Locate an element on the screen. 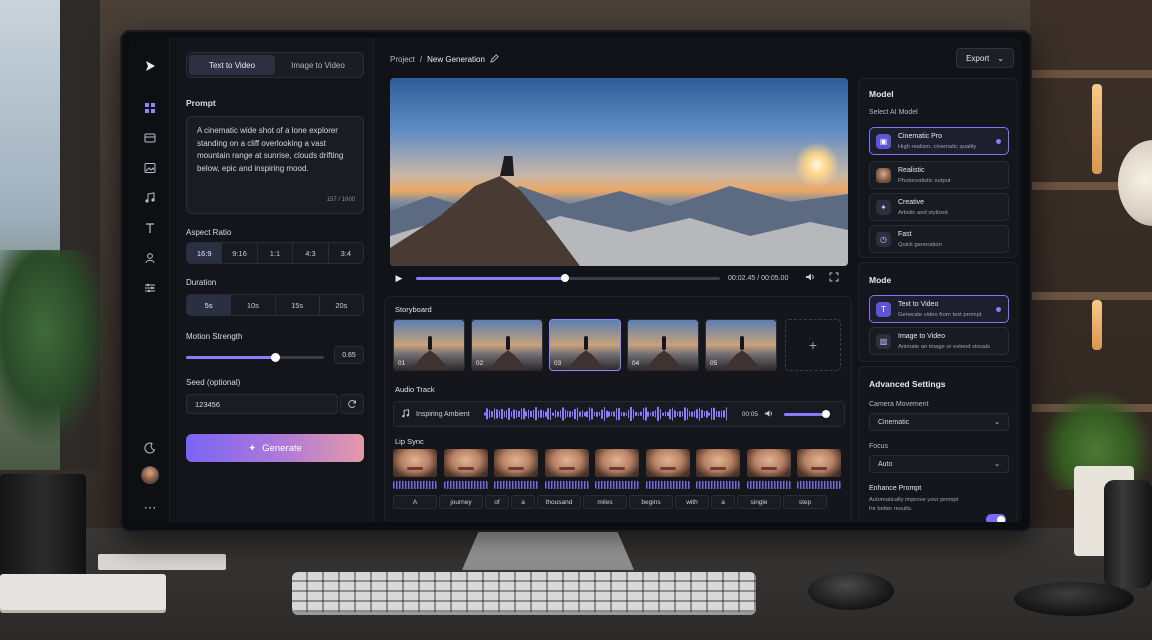  model-option-fast: ◷ Fast Quick generation is located at coordinates (939, 239).